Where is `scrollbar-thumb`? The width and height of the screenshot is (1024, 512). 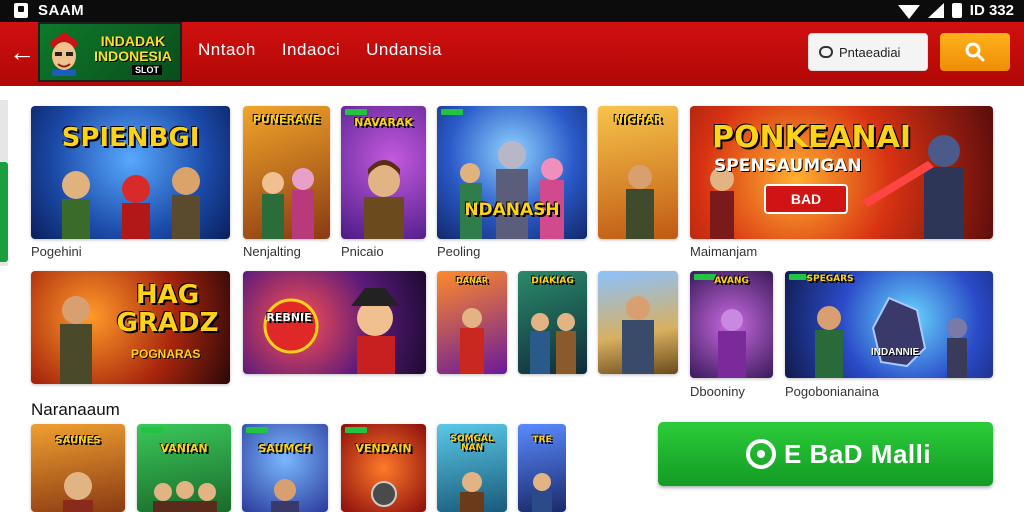 scrollbar-thumb is located at coordinates (4, 212).